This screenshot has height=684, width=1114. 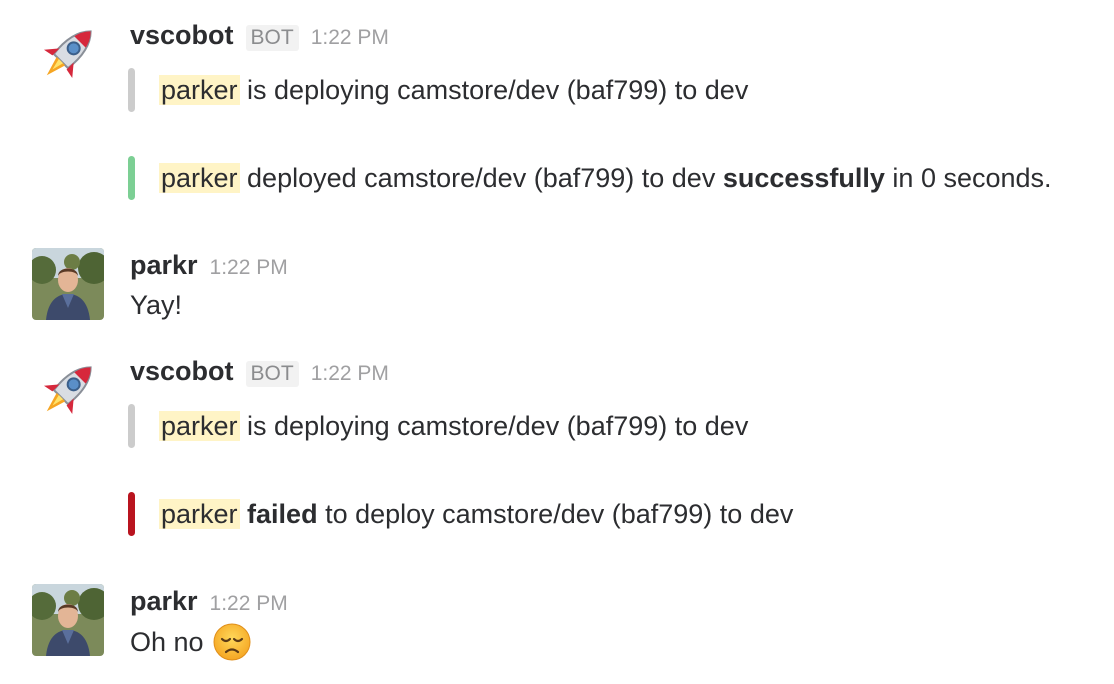 I want to click on message-text: Oh no, so click(x=167, y=641).